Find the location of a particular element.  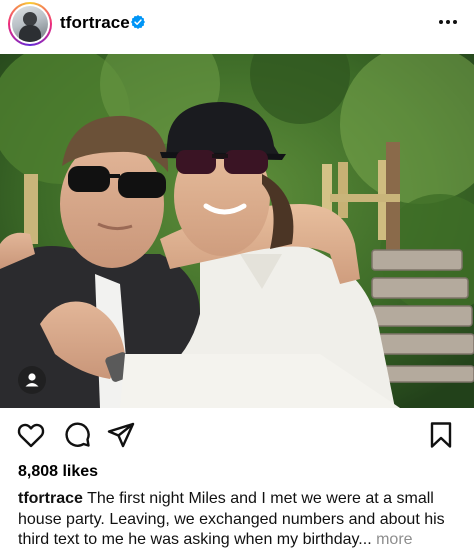

like-count: 8,808 likes is located at coordinates (58, 472).